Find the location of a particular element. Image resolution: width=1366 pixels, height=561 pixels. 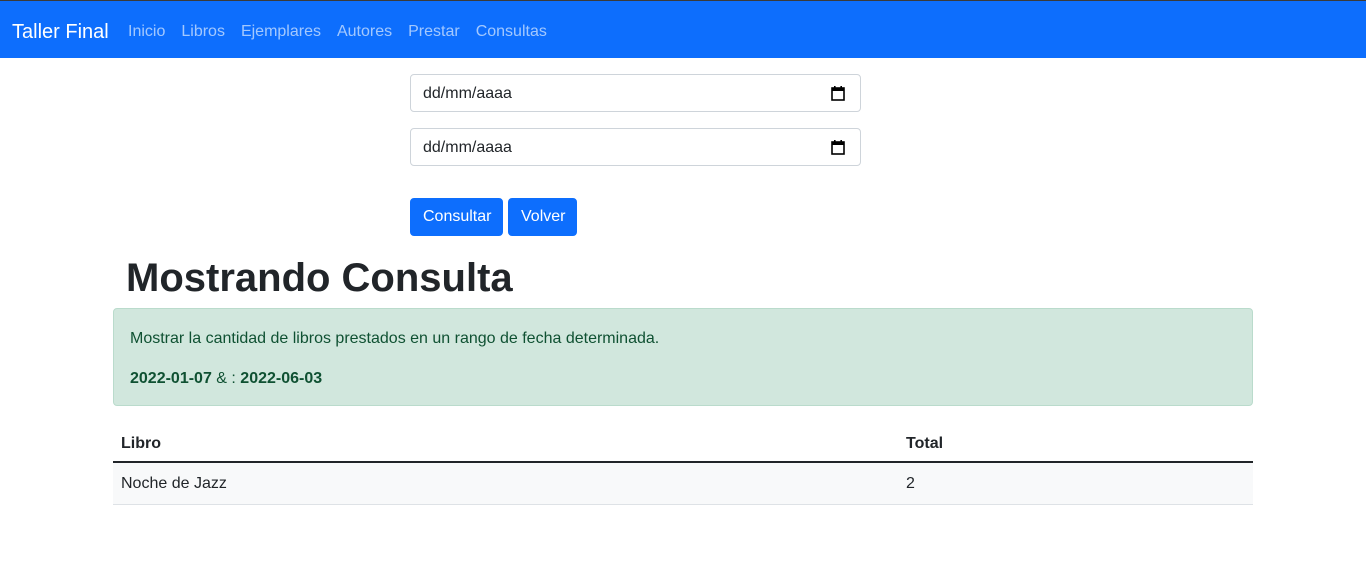

date-end-input: dd/mm/aaaa is located at coordinates (635, 147).